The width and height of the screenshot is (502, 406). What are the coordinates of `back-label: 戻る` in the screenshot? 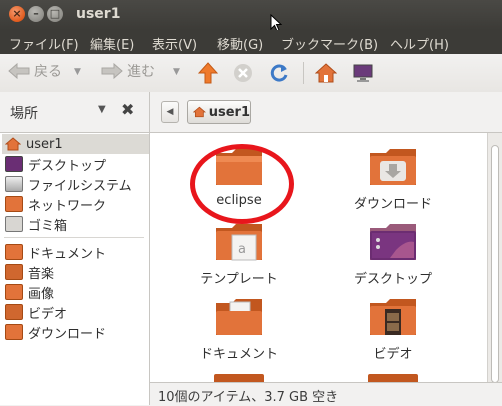 It's located at (48, 72).